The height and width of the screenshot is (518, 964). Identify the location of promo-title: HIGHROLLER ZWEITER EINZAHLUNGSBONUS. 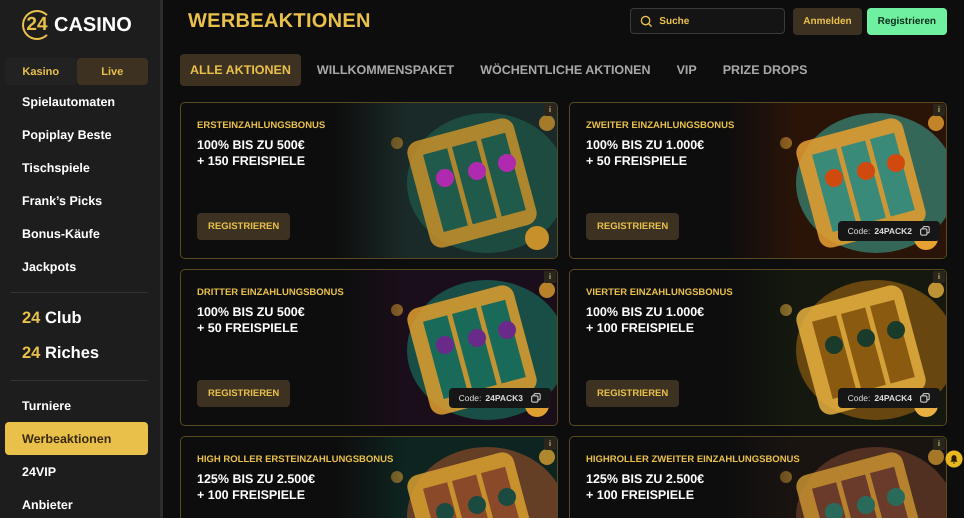
(693, 459).